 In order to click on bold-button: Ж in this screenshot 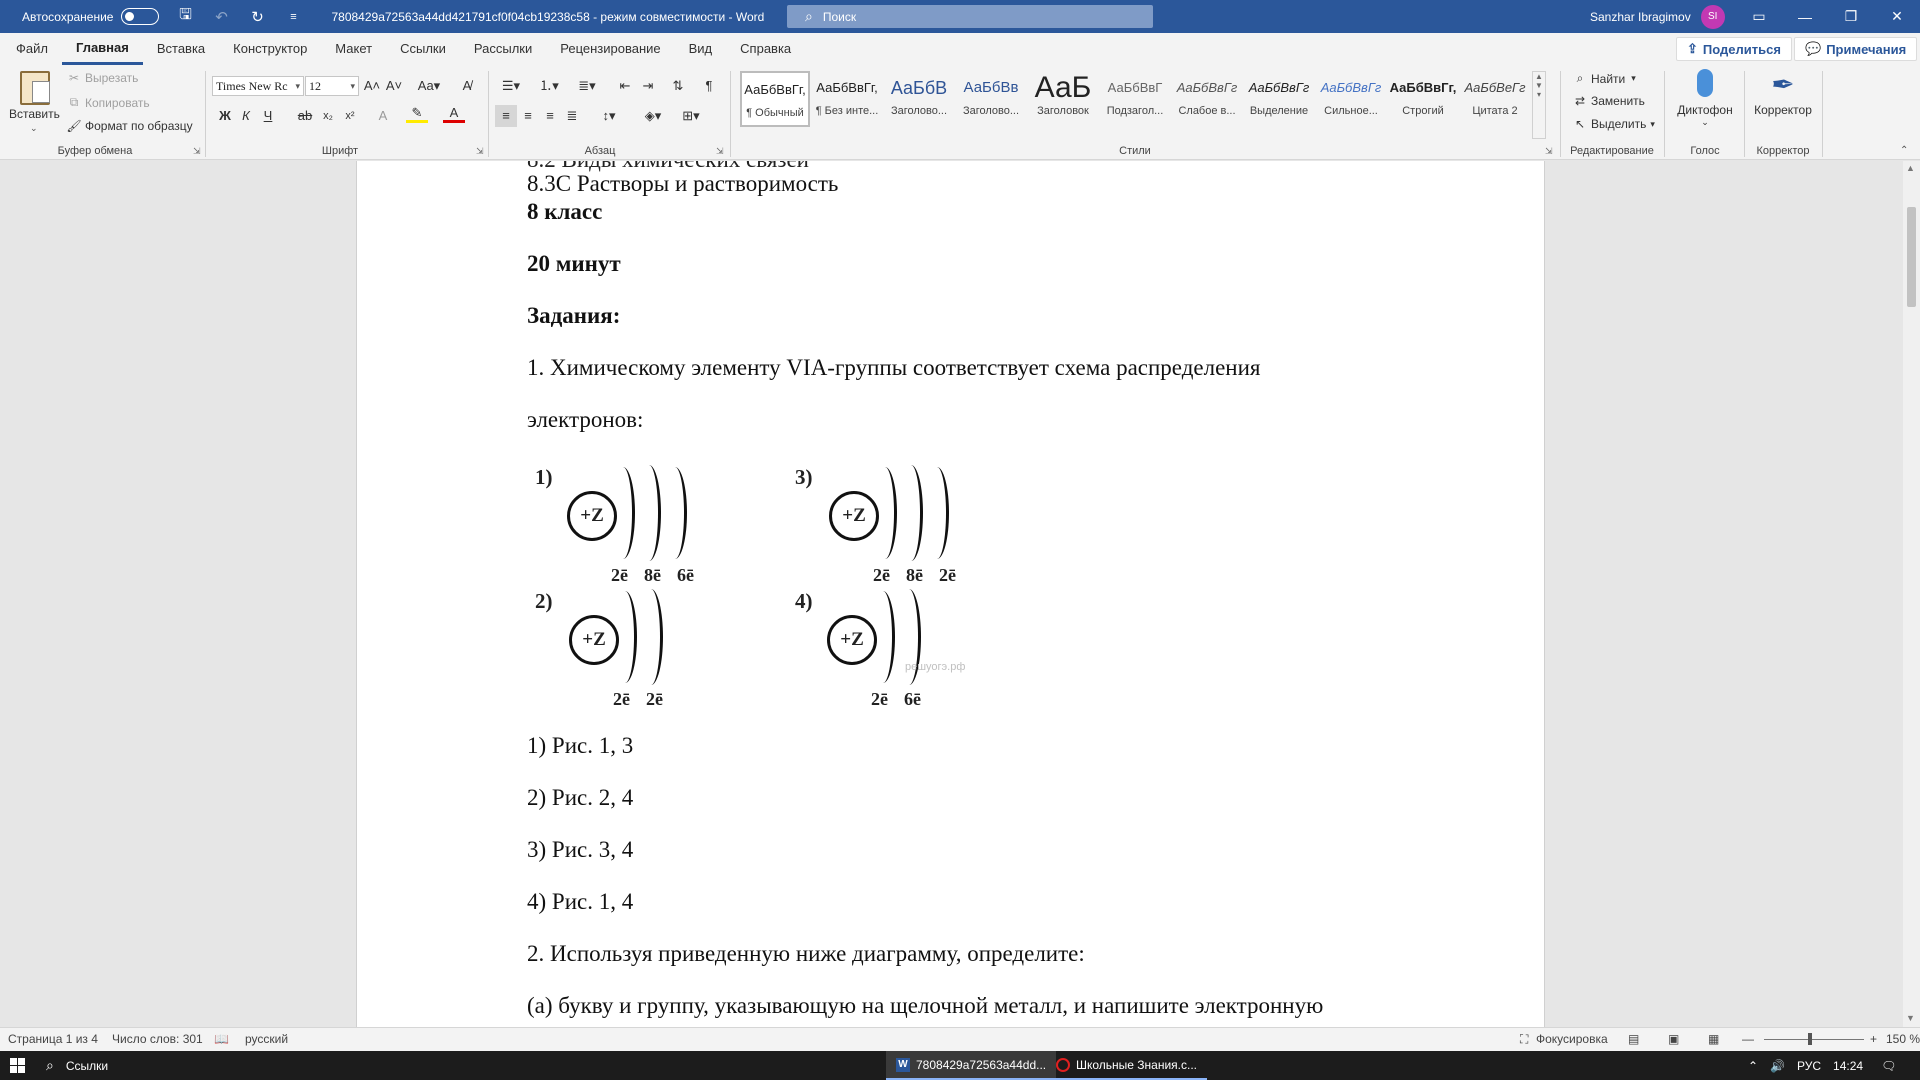, I will do `click(225, 116)`.